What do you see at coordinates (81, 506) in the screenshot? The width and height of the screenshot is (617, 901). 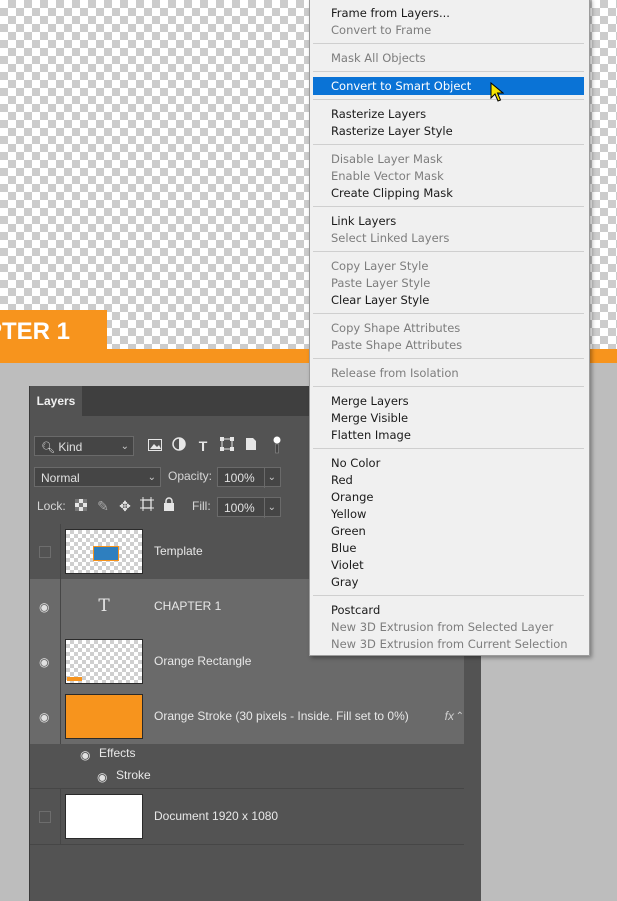 I see `lock-transparent-pixels-icon` at bounding box center [81, 506].